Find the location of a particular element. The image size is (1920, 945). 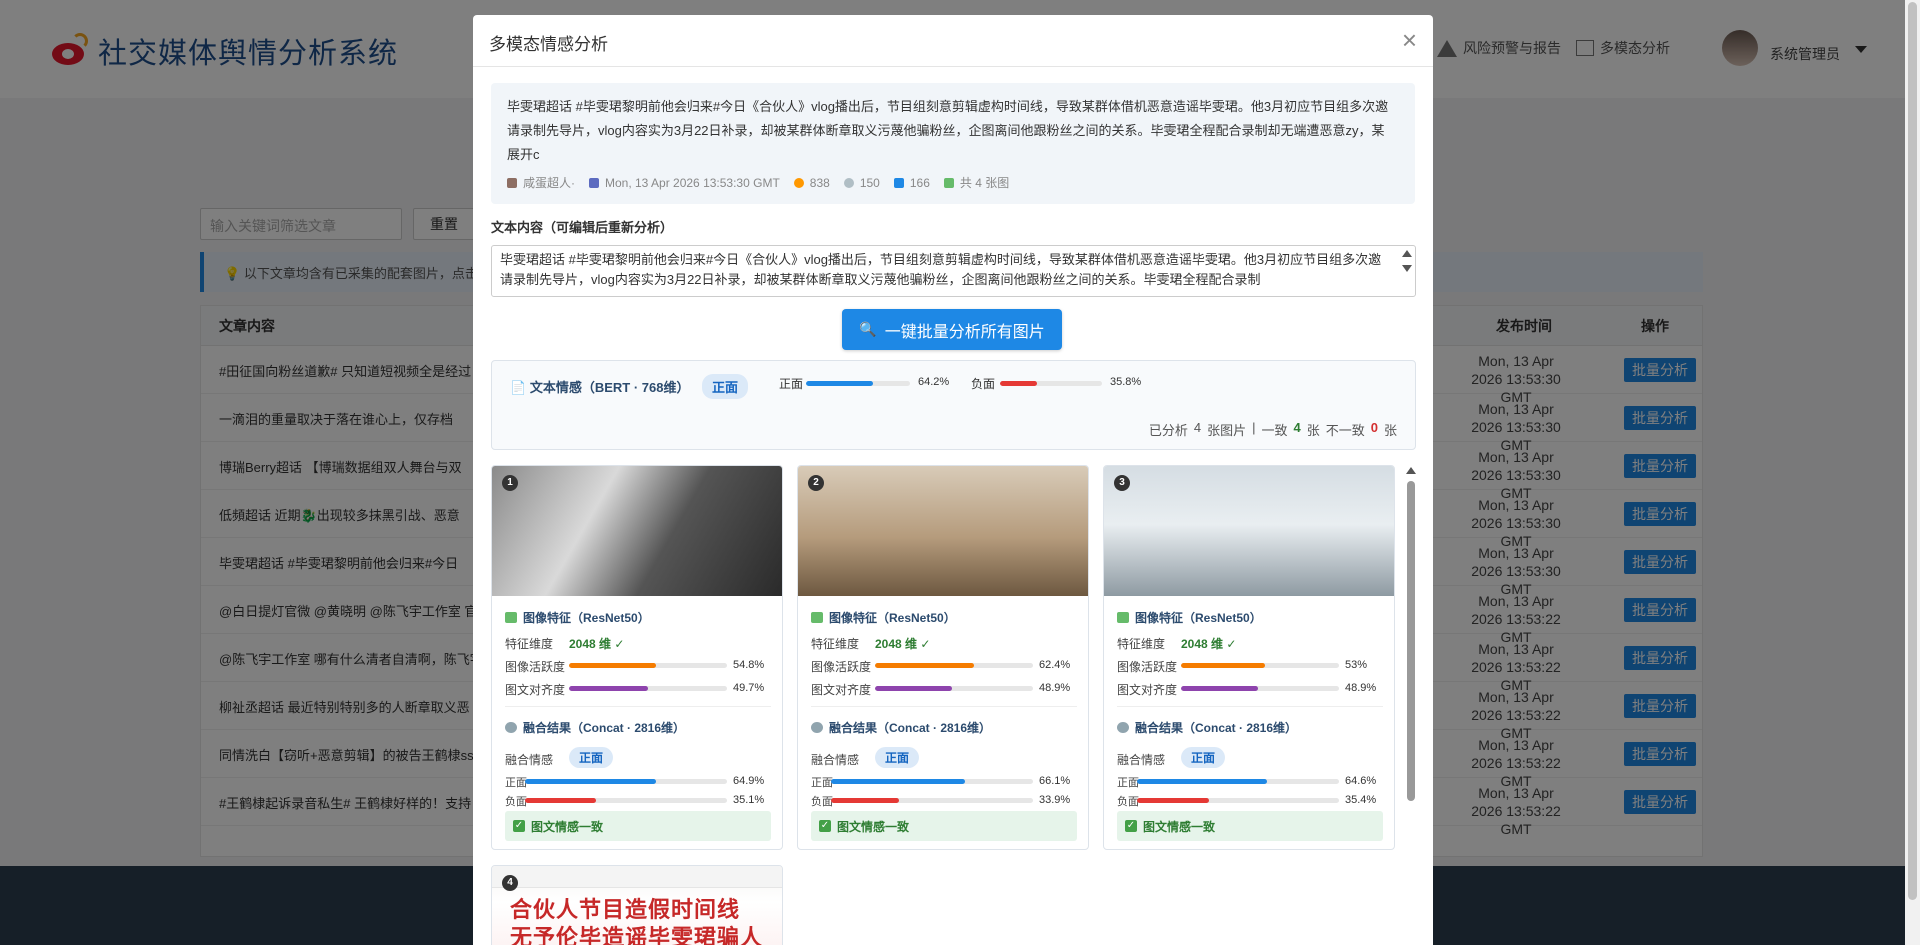

align-label: 图文对齐度 is located at coordinates (1147, 690).